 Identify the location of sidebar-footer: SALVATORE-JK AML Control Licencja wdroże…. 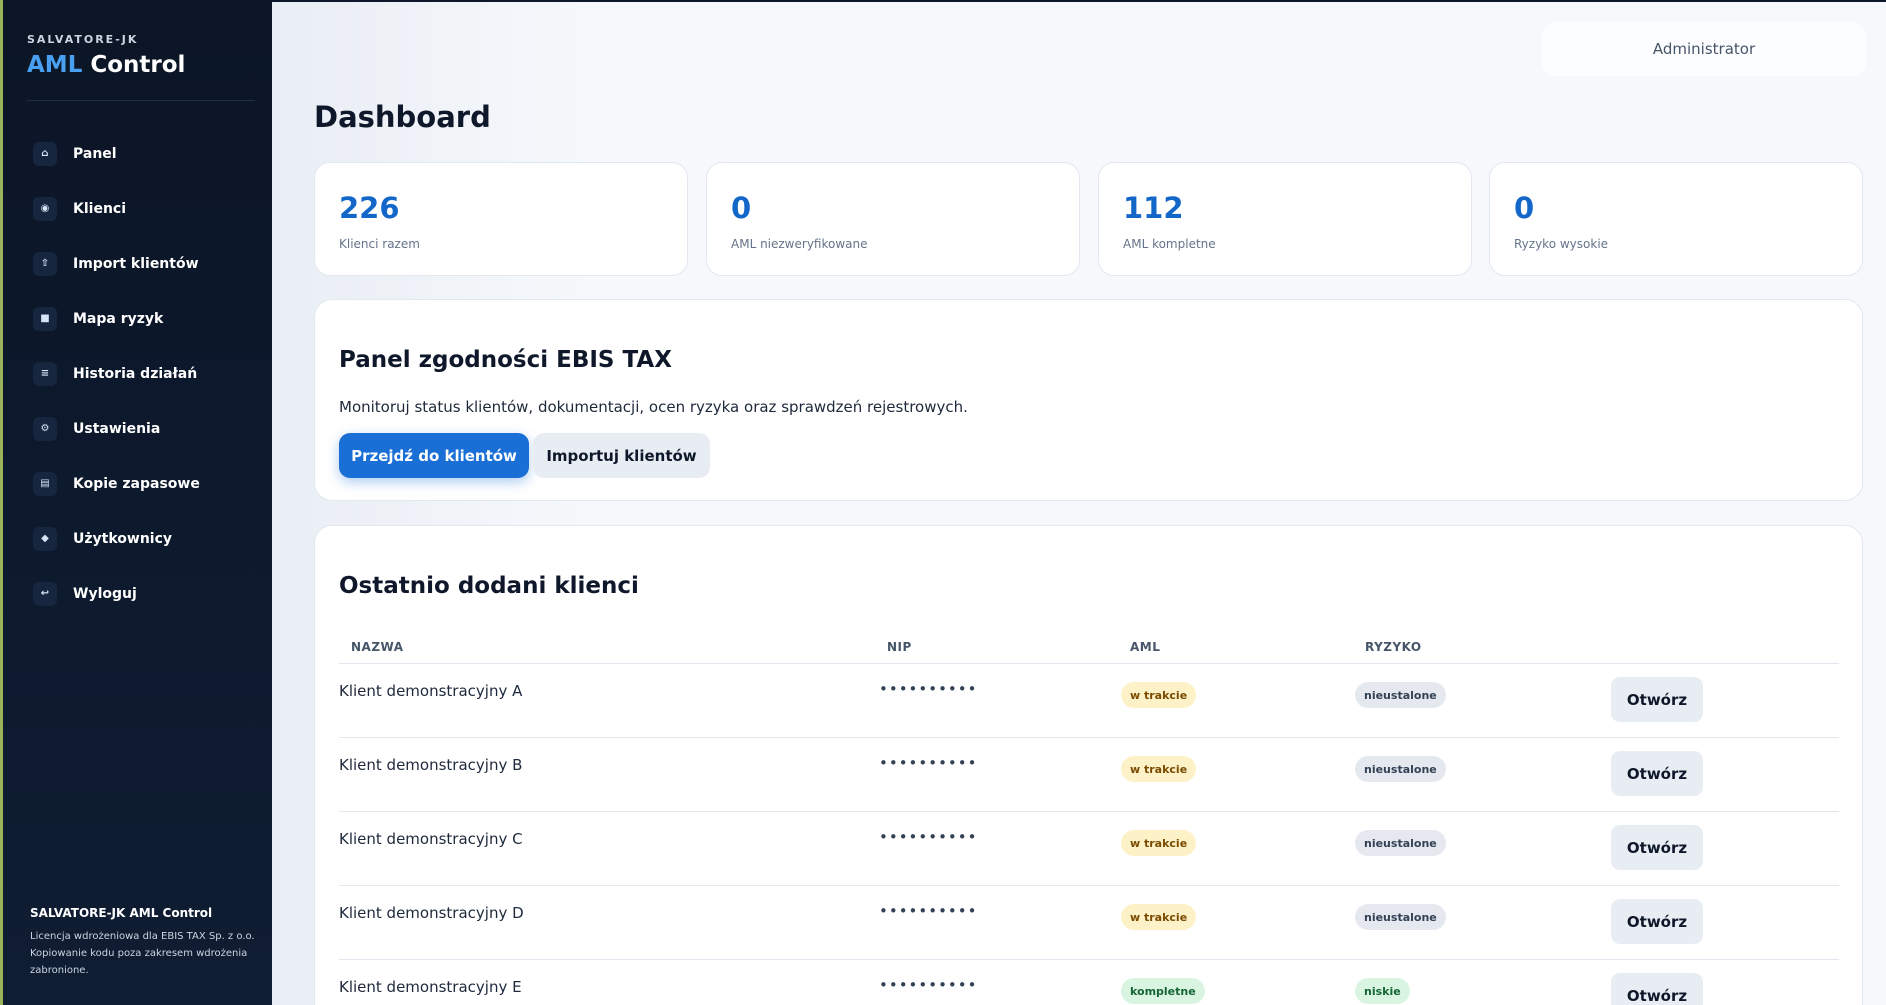
(144, 942).